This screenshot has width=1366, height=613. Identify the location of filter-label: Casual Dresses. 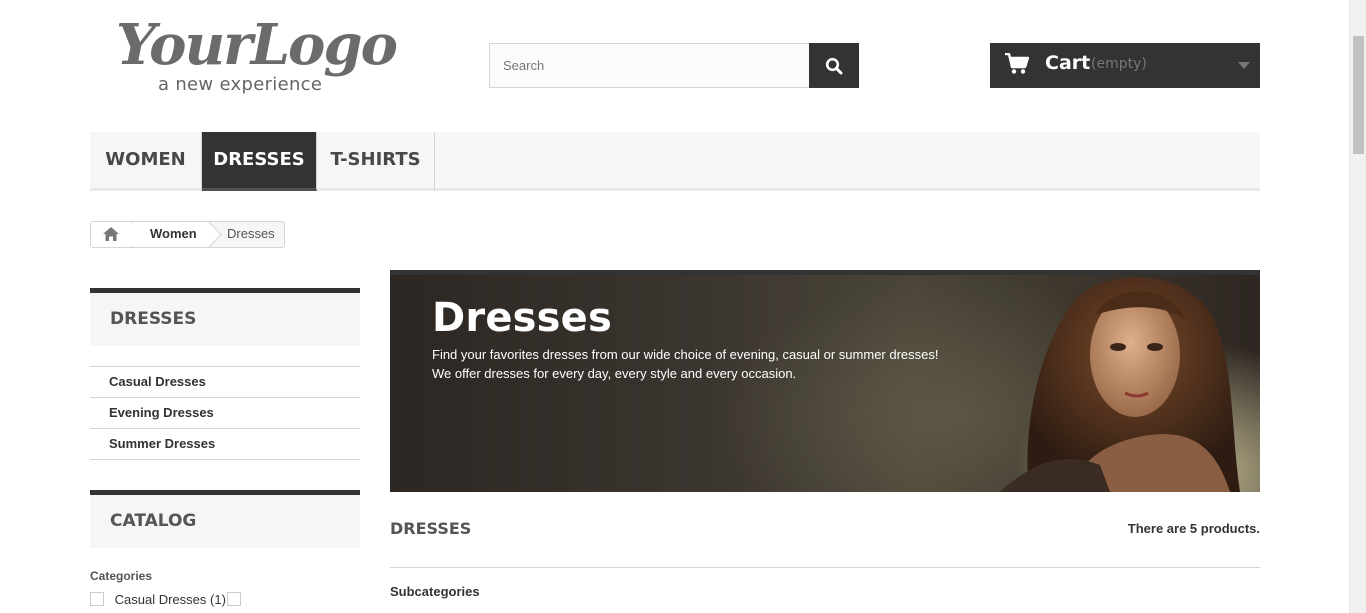
(161, 599).